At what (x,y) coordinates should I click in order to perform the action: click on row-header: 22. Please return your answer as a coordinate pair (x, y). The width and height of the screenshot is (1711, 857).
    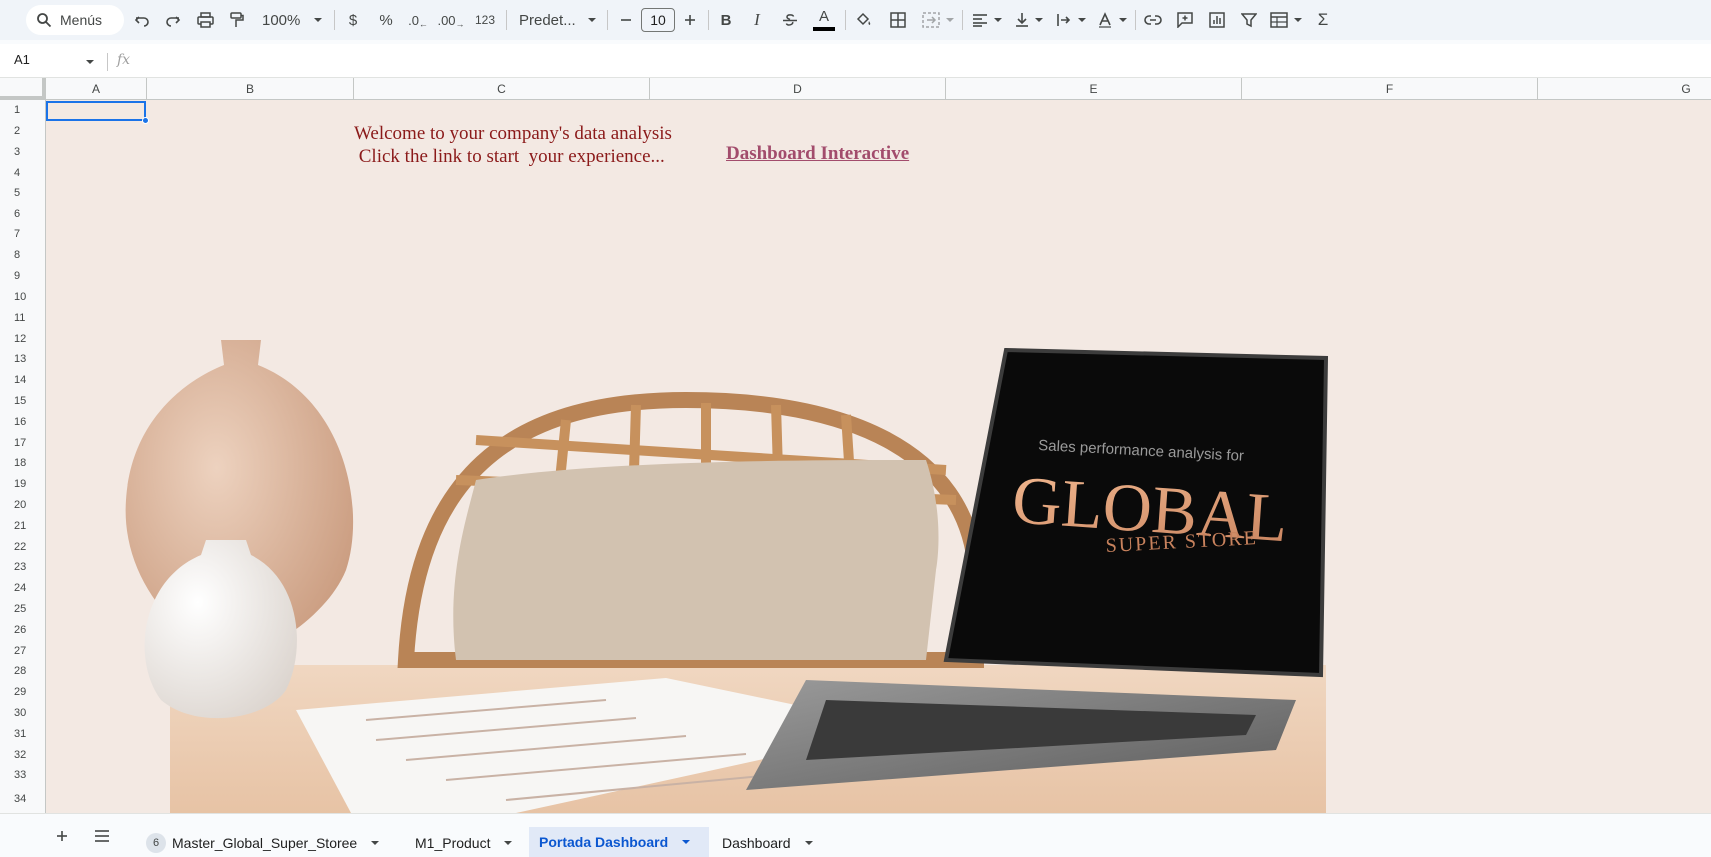
    Looking at the image, I should click on (22, 547).